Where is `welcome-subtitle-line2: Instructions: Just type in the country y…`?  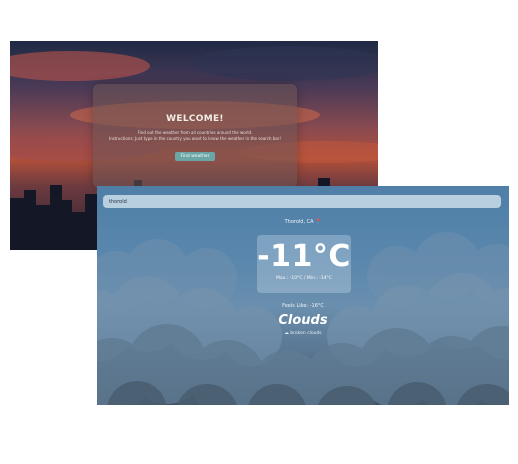
welcome-subtitle-line2: Instructions: Just type in the country y… is located at coordinates (195, 138).